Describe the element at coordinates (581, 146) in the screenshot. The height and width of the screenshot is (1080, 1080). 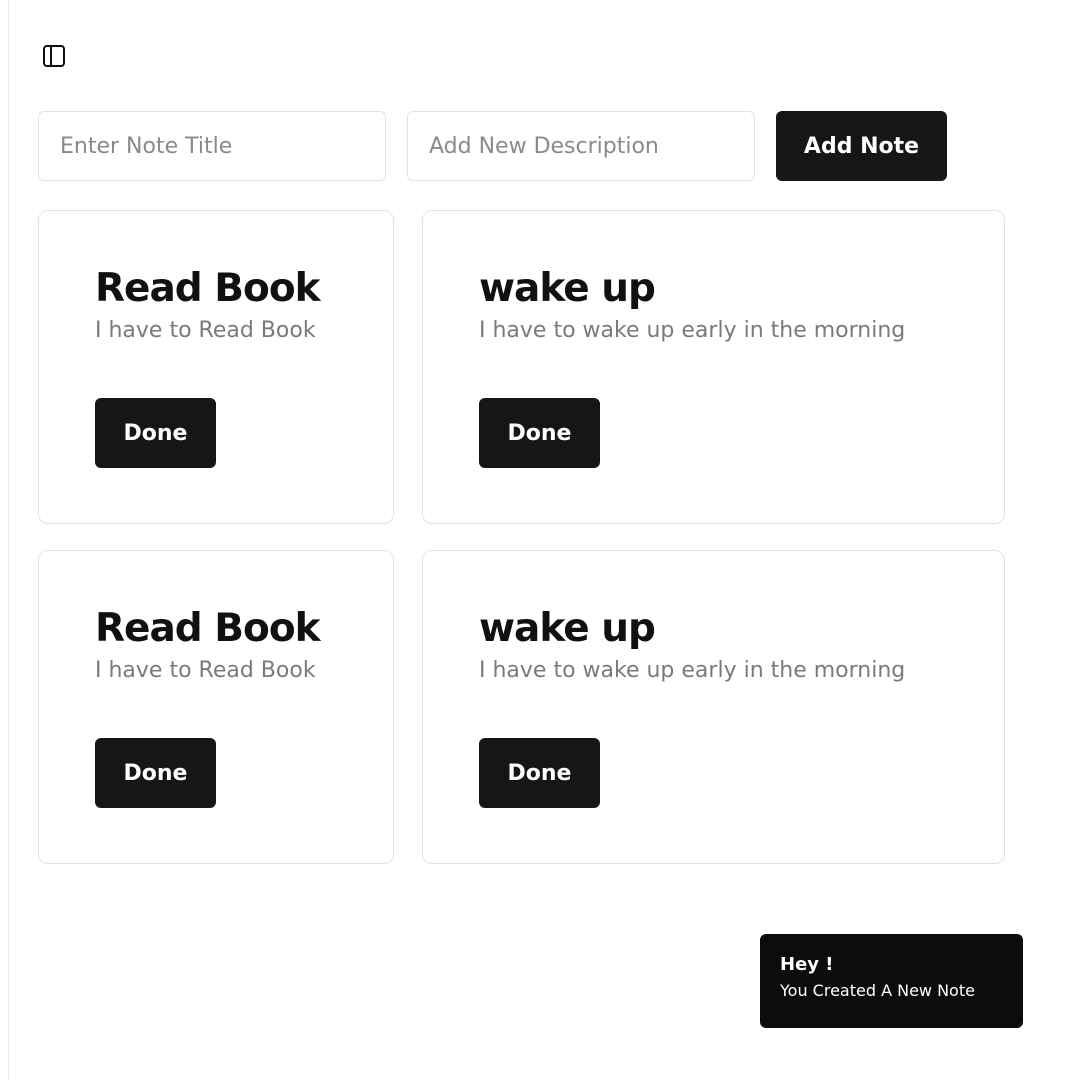
I see `note-description-input` at that location.